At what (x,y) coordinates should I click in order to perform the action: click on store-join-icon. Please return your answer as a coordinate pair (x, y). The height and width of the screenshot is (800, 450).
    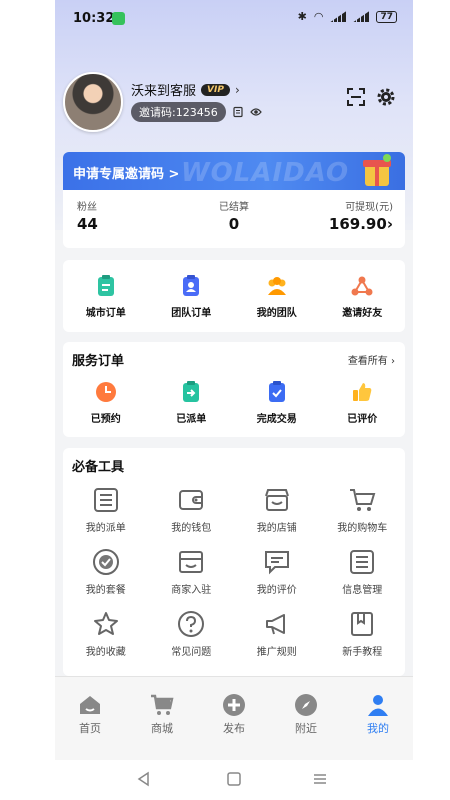
    Looking at the image, I should click on (191, 562).